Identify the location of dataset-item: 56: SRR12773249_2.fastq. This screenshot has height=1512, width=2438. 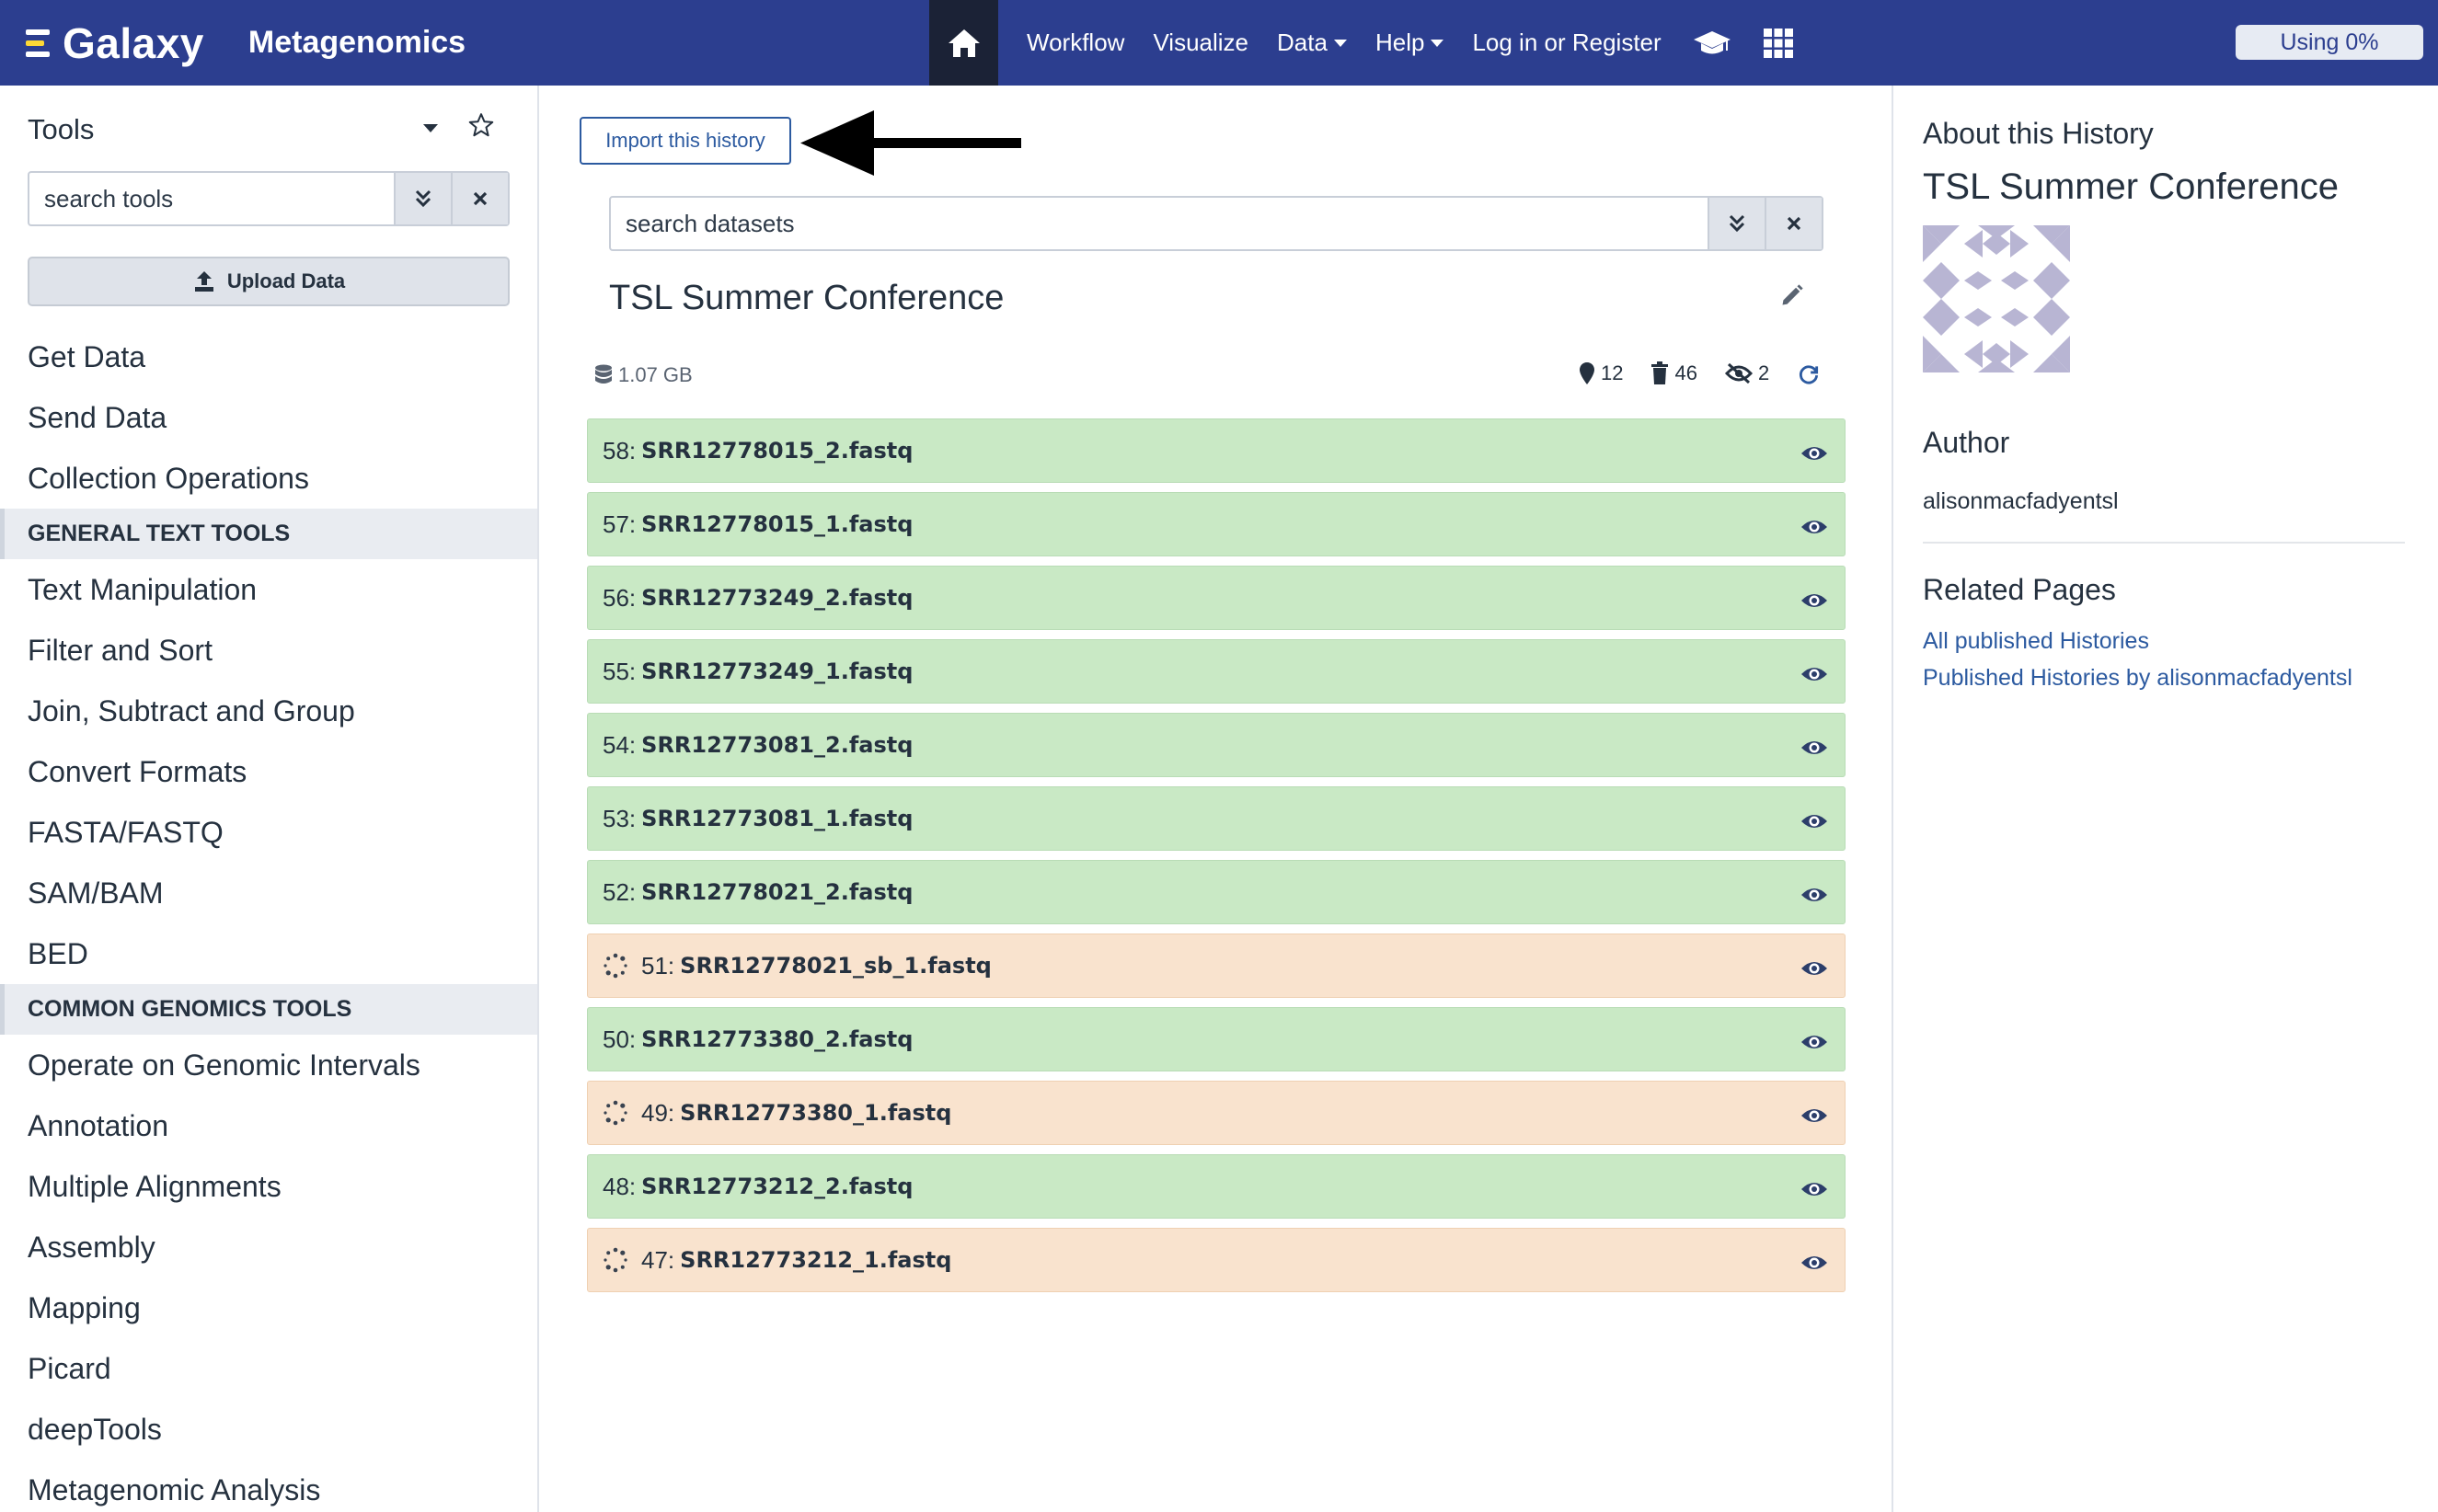
(1216, 598).